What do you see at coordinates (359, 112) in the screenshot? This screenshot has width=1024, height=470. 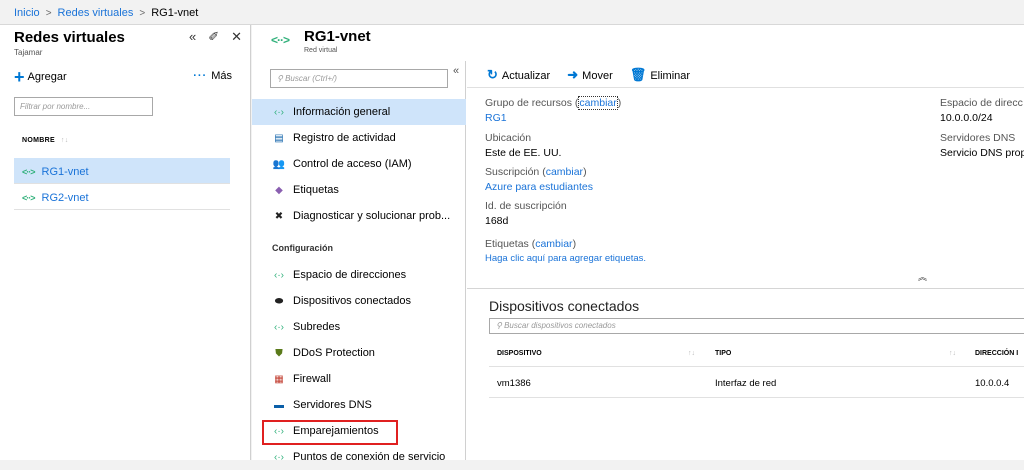 I see `menu-item-overview: ‹·› Información general` at bounding box center [359, 112].